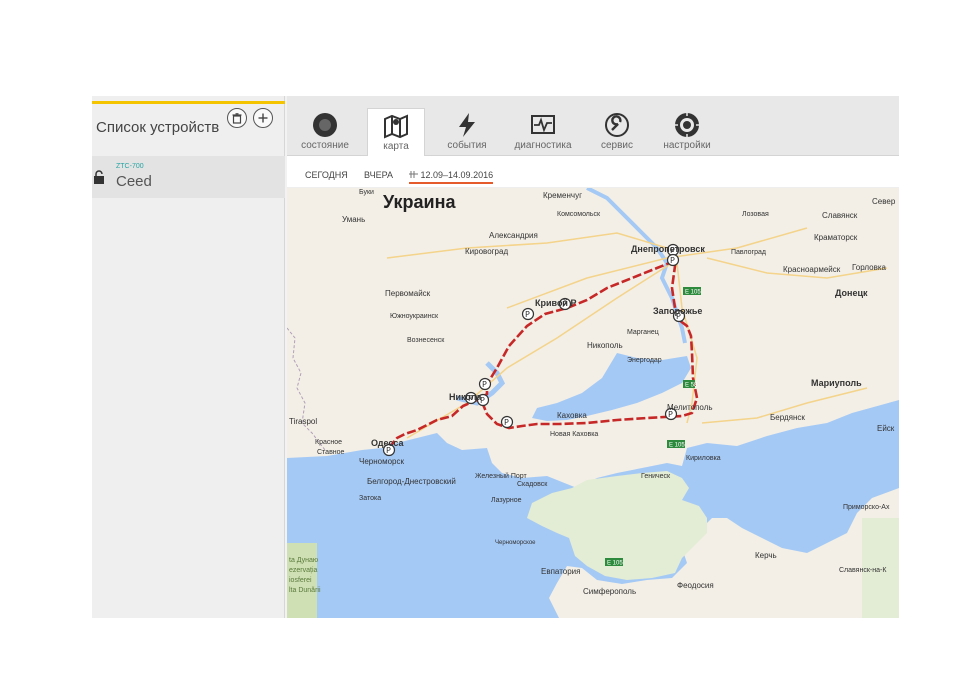  I want to click on pulse-icon, so click(543, 124).